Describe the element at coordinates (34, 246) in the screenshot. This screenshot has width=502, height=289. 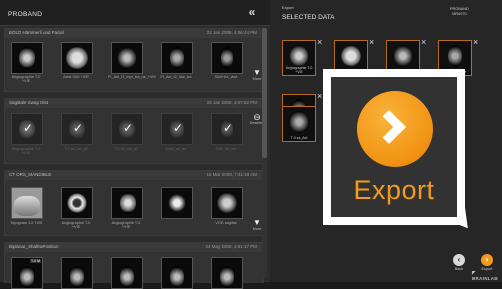
I see `study-name: Biplanar_ShaftraPosition` at that location.